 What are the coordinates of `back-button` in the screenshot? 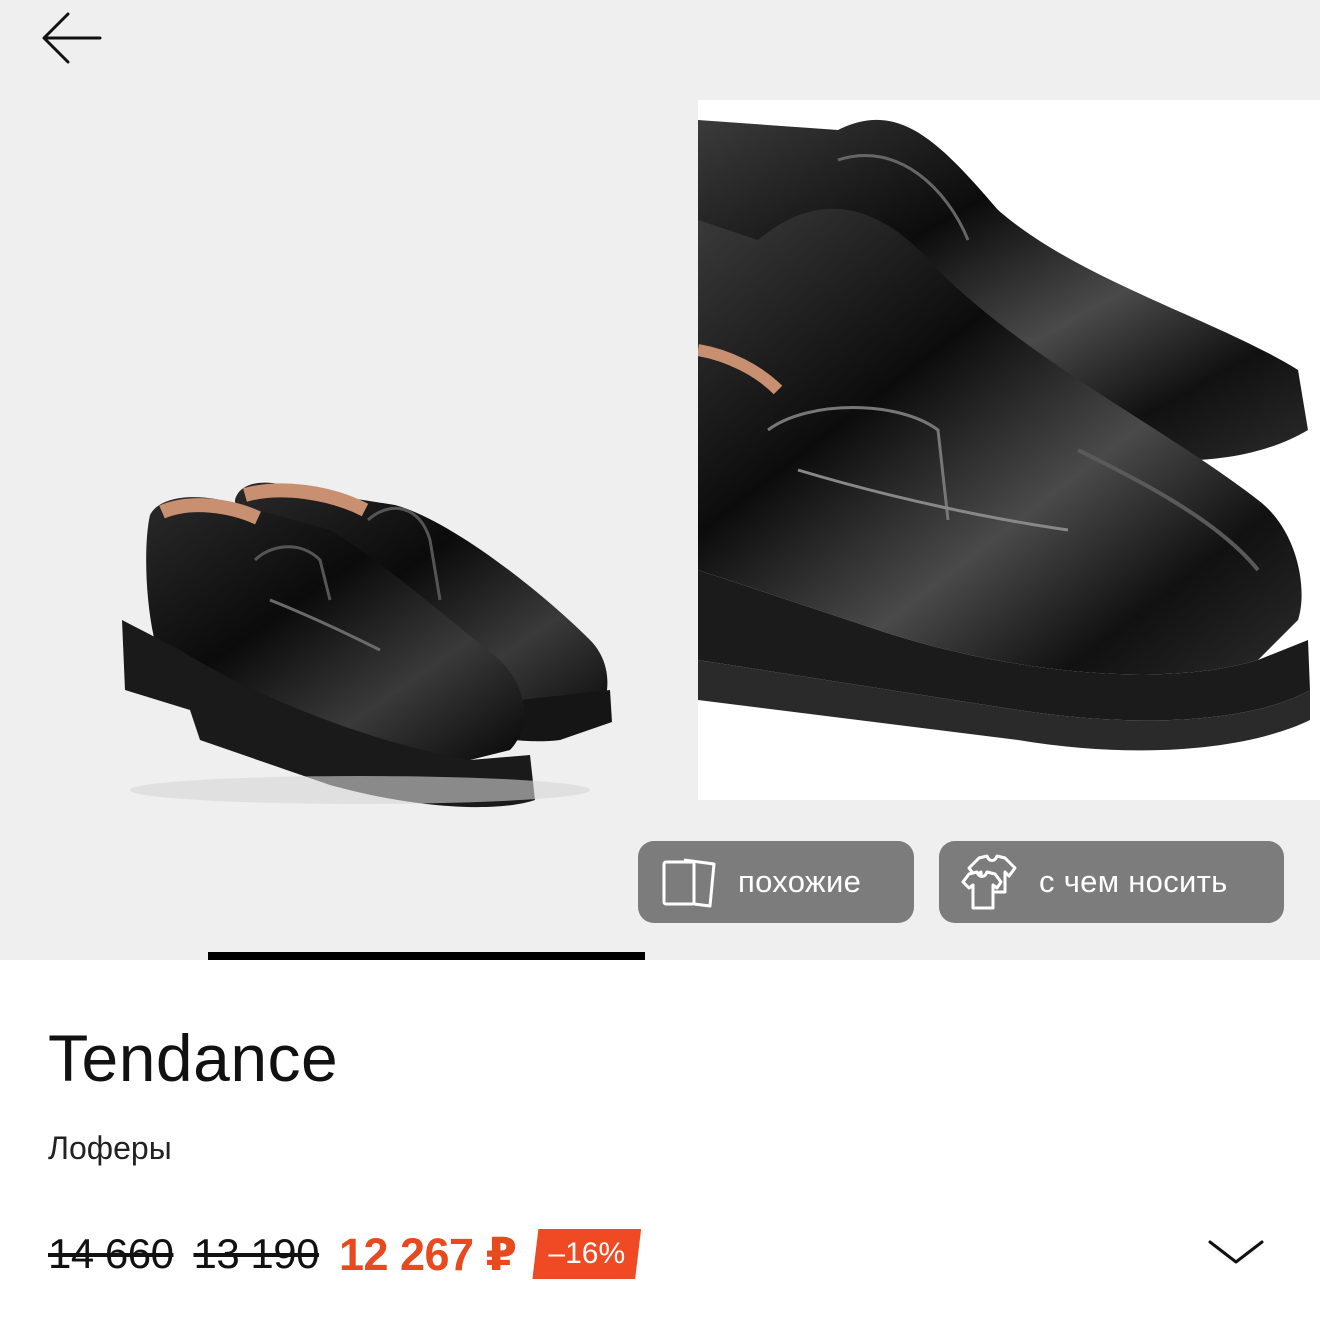 It's located at (72, 36).